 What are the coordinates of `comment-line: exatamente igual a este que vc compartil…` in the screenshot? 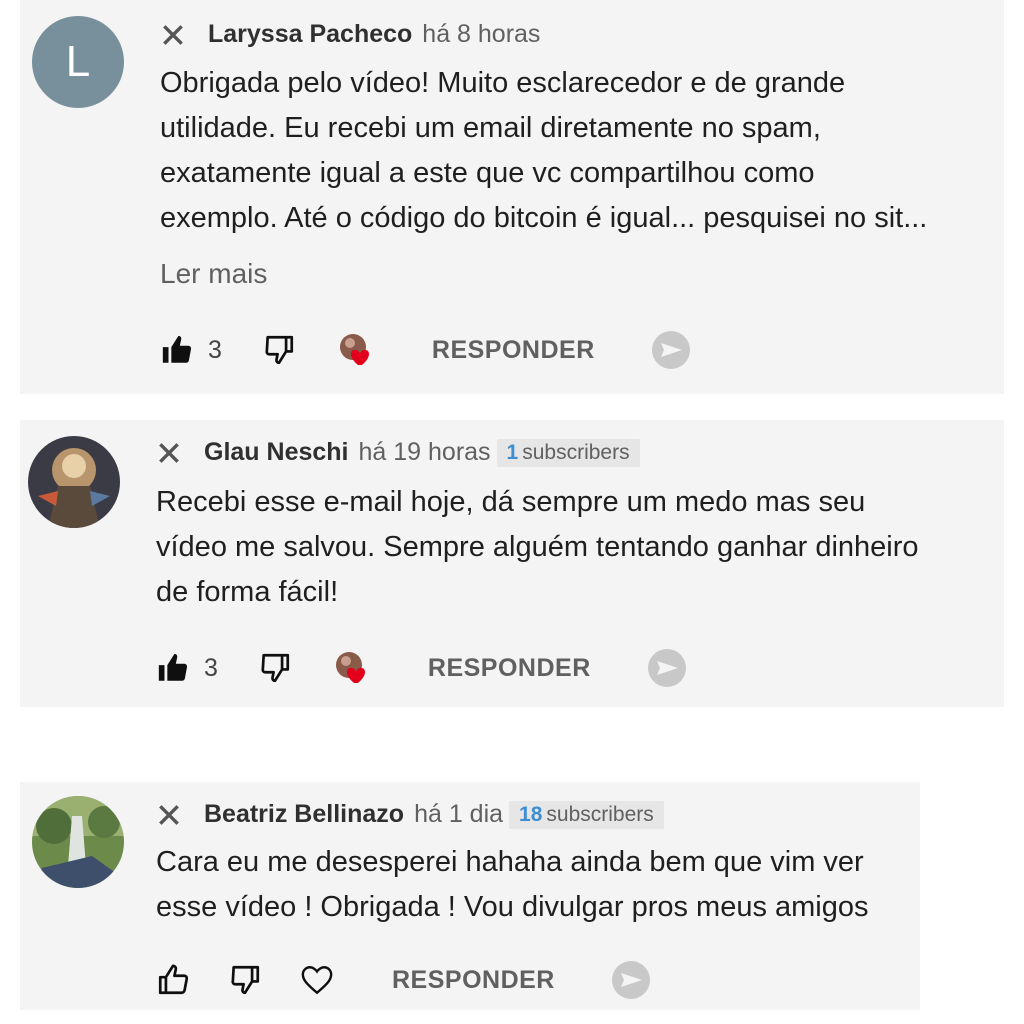 It's located at (487, 173).